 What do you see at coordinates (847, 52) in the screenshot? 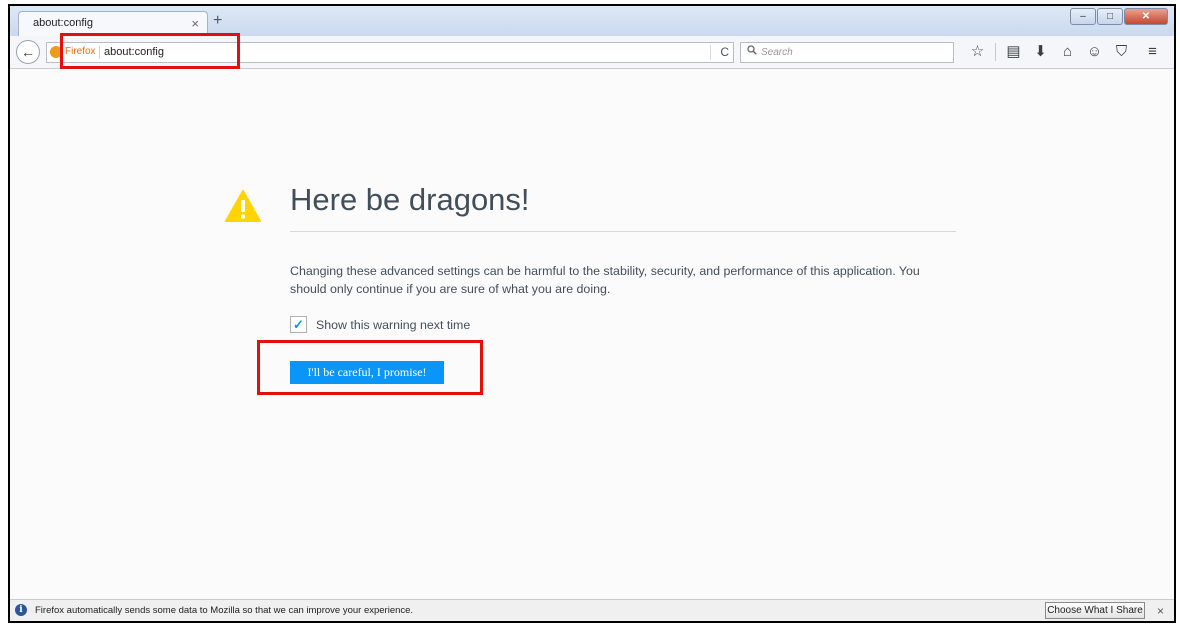
I see `search-bar: Search` at bounding box center [847, 52].